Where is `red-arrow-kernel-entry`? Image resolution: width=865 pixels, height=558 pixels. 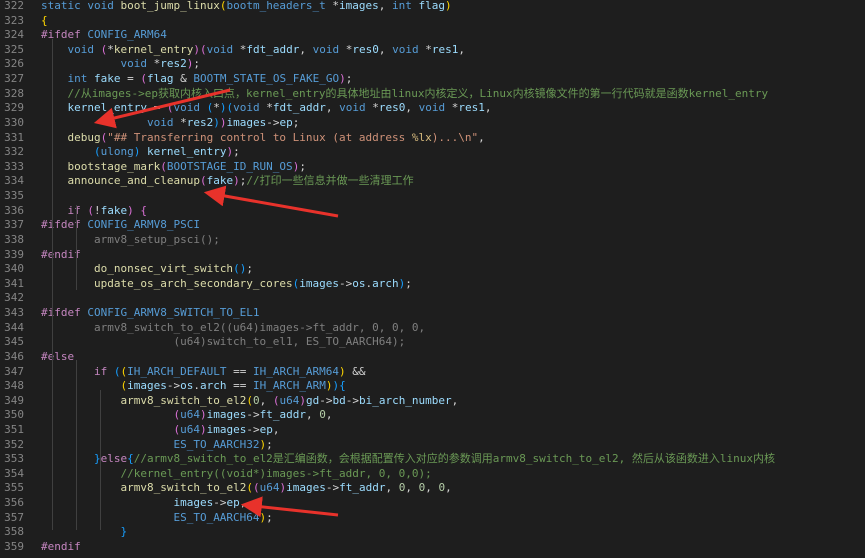
red-arrow-kernel-entry is located at coordinates (162, 108).